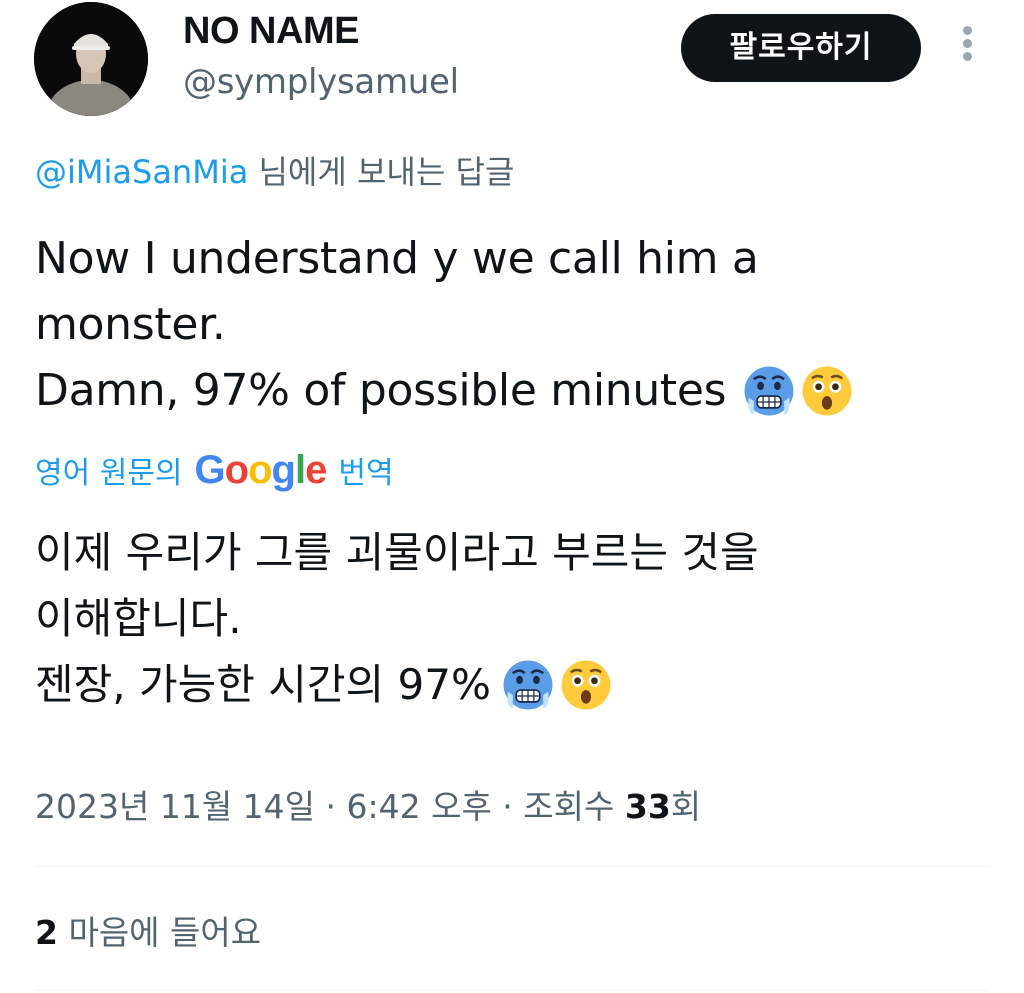 This screenshot has height=993, width=1024. What do you see at coordinates (330, 806) in the screenshot?
I see `timestamp: 2023년 11월 14일 · 6:42 오후 · 조회수` at bounding box center [330, 806].